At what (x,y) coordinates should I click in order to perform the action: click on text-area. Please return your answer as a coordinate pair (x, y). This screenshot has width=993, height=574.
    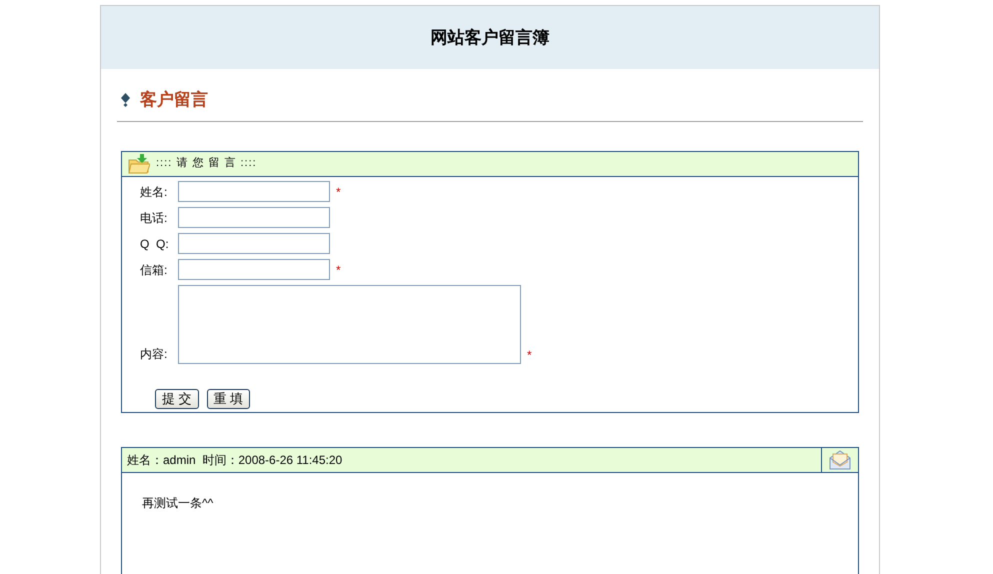
    Looking at the image, I should click on (349, 324).